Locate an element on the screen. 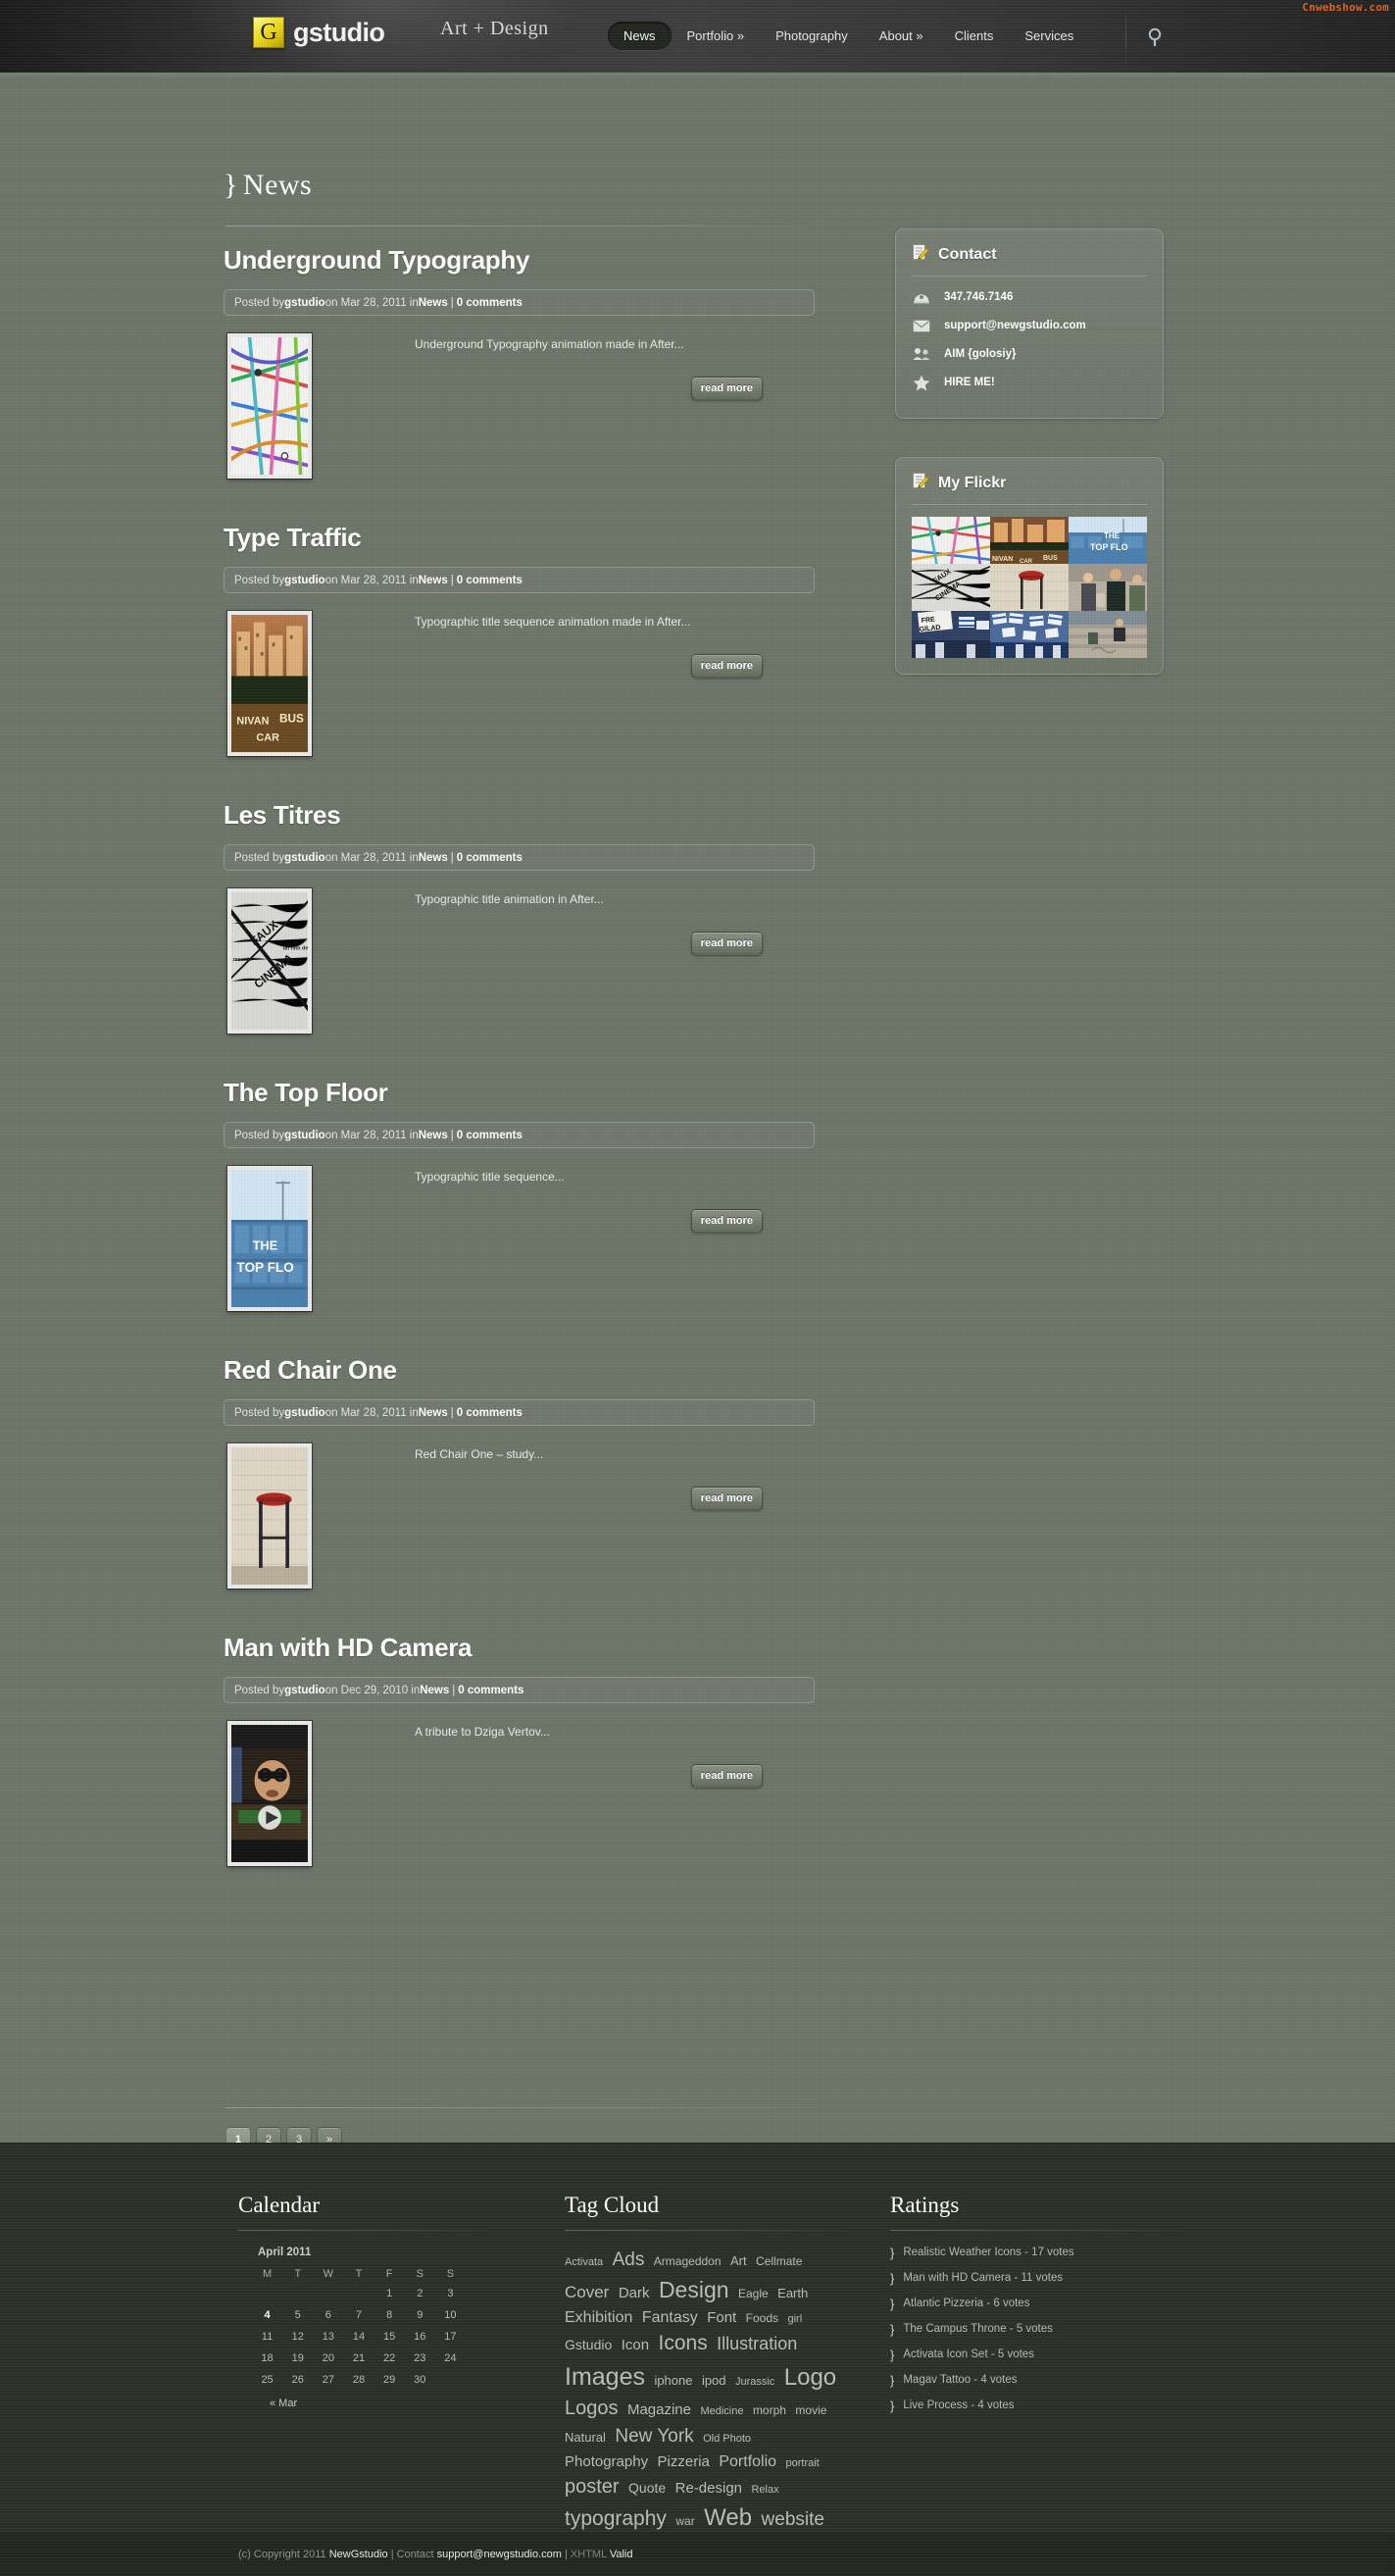 Image resolution: width=1395 pixels, height=2576 pixels. nav-item-services: Services is located at coordinates (1049, 36).